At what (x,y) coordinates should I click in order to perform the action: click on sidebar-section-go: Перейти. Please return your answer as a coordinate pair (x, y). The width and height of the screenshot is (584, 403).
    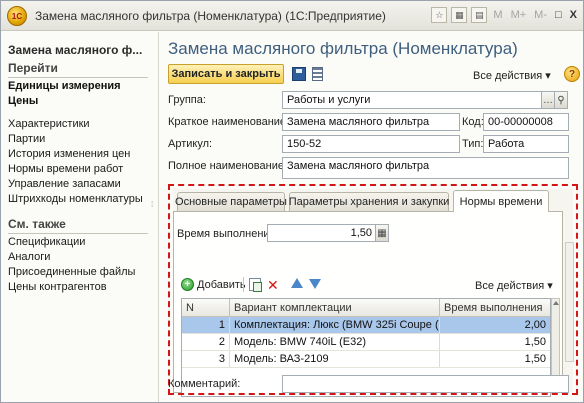
    Looking at the image, I should click on (33, 68).